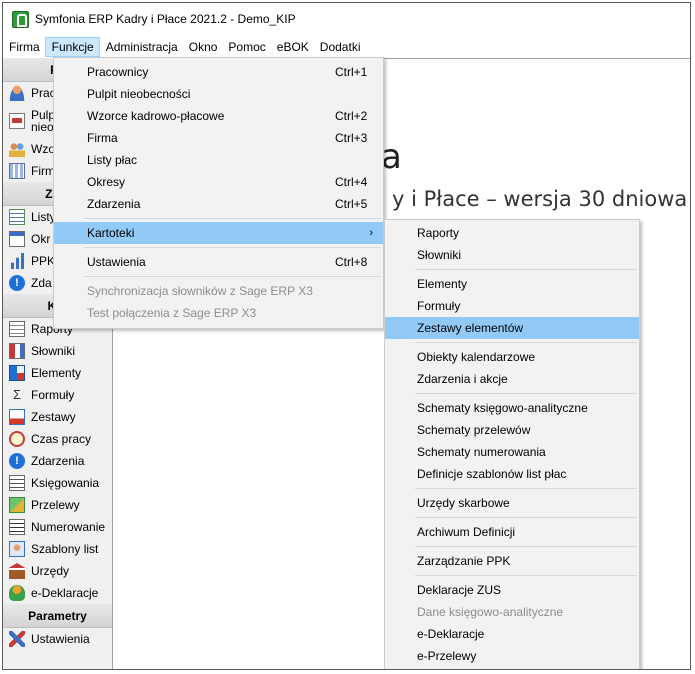  I want to click on sidebar-item-label: Firm, so click(43, 171).